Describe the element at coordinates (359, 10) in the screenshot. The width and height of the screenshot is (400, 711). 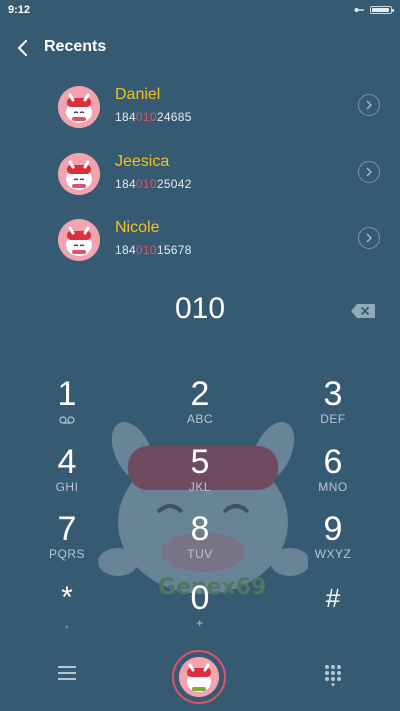
I see `key-icon` at that location.